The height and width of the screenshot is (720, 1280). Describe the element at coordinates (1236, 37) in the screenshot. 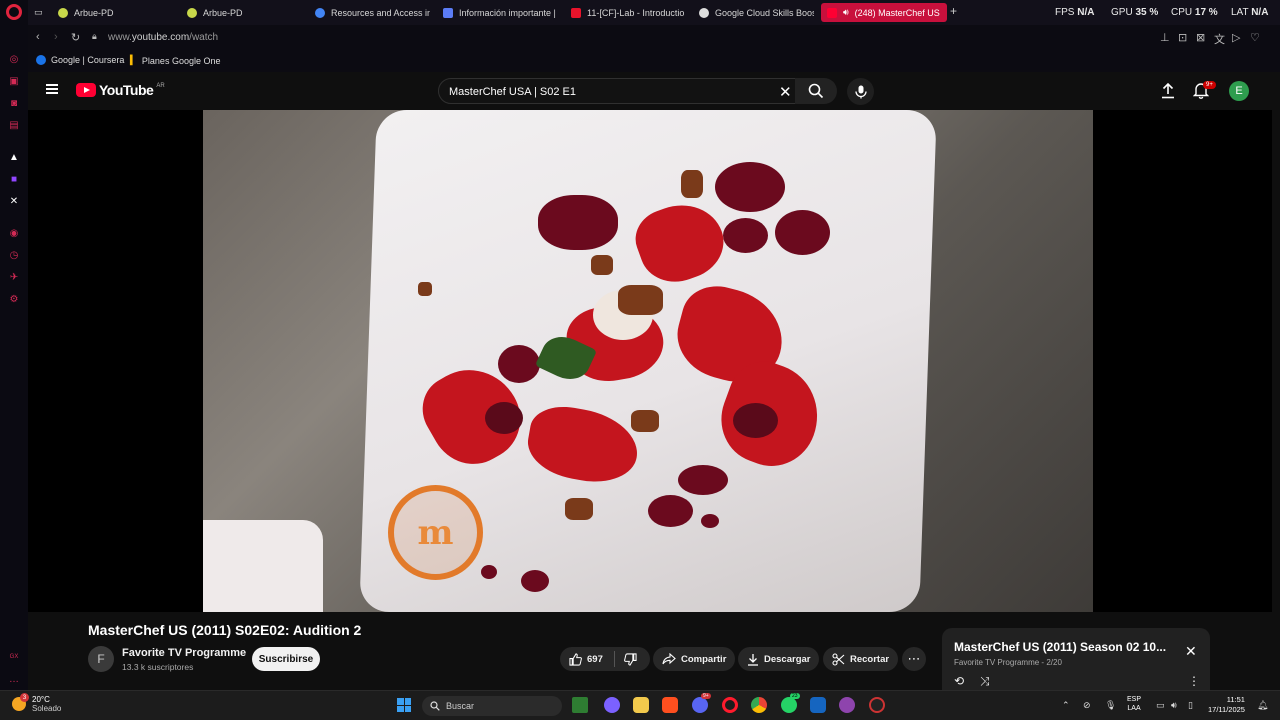

I see `send-icon: ▷` at that location.